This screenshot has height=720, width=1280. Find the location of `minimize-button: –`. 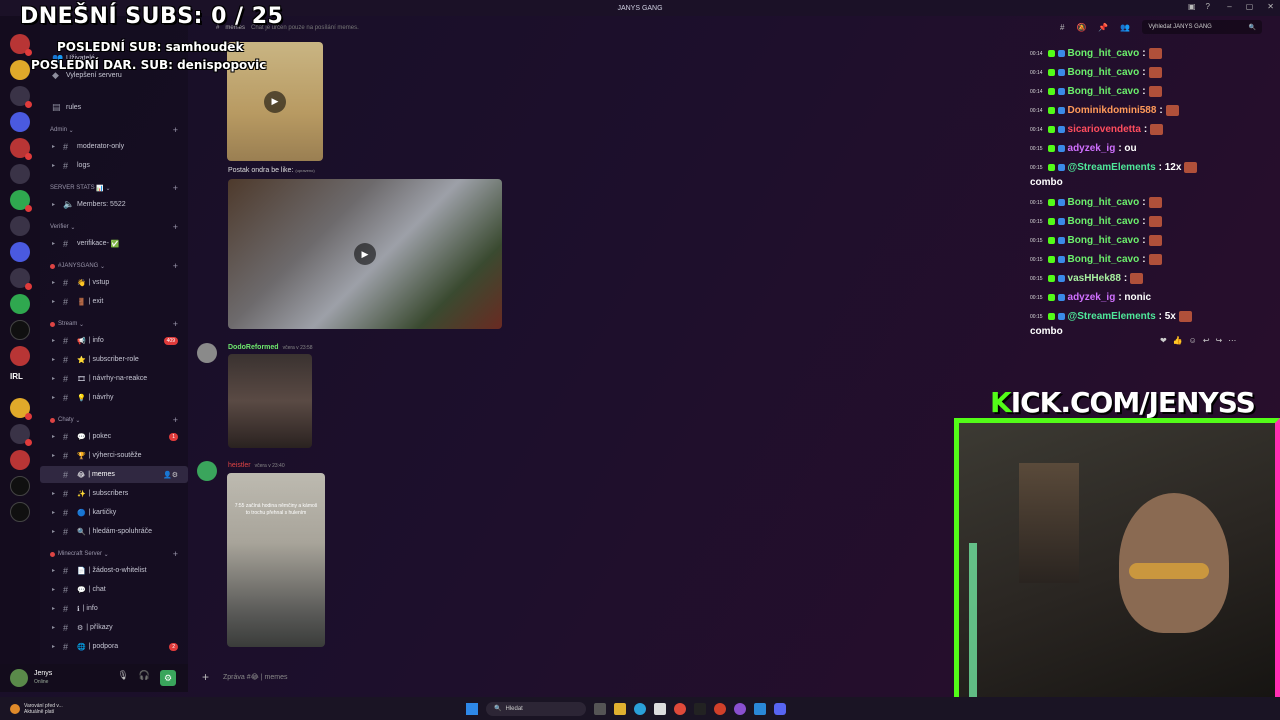

minimize-button: – is located at coordinates (1229, 6).